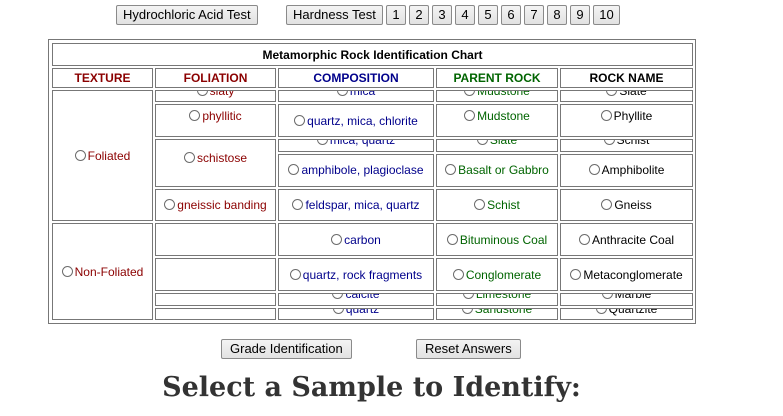  I want to click on composition-option: quartz, so click(356, 313).